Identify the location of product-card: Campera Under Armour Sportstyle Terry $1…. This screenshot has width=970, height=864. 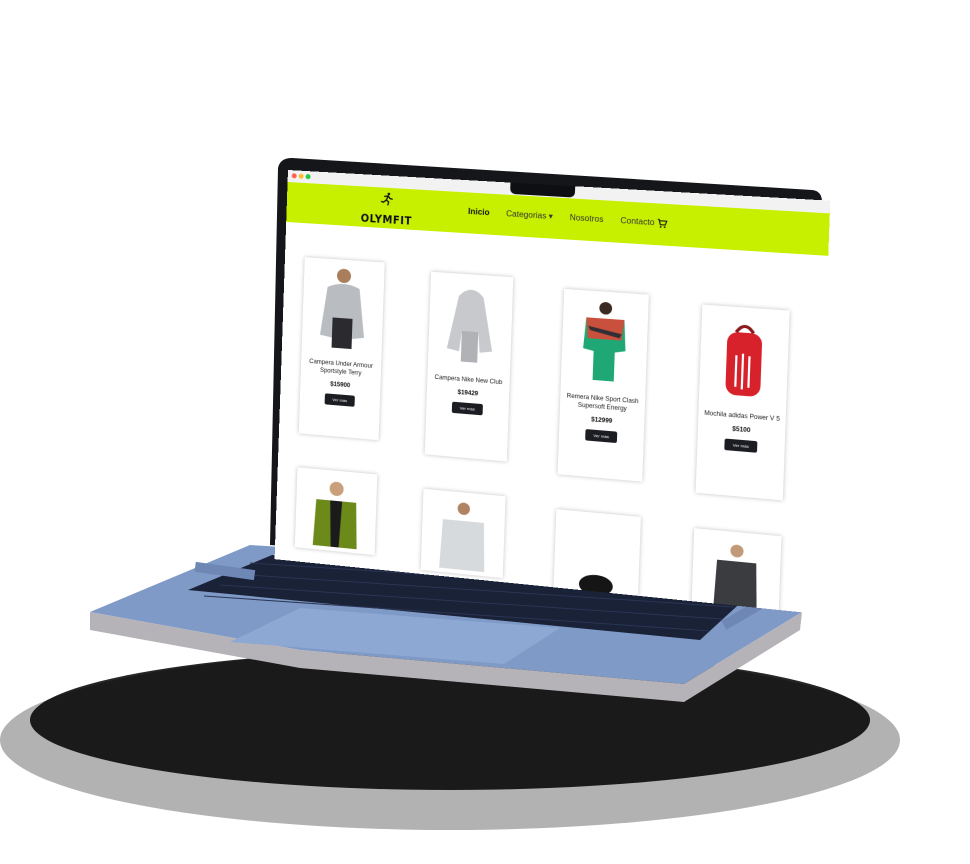
(342, 348).